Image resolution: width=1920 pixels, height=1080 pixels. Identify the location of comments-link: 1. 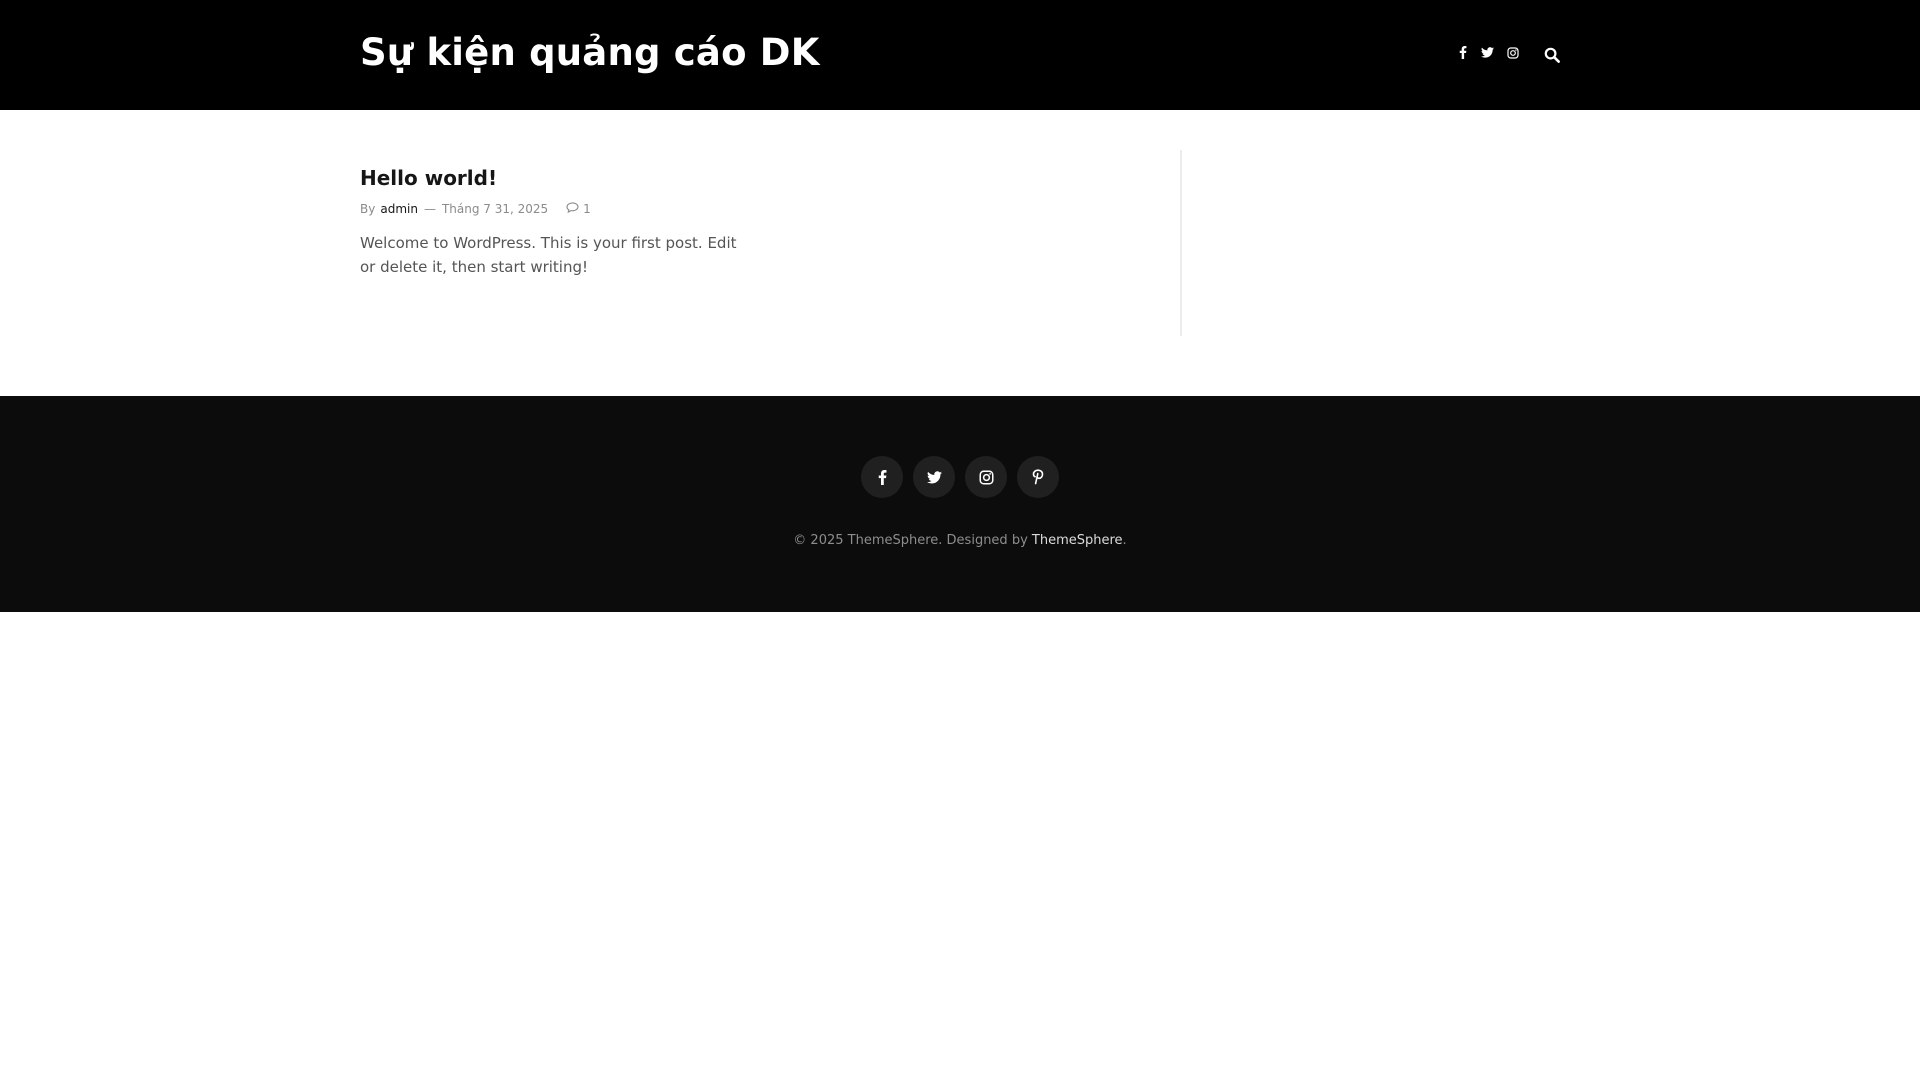
(578, 209).